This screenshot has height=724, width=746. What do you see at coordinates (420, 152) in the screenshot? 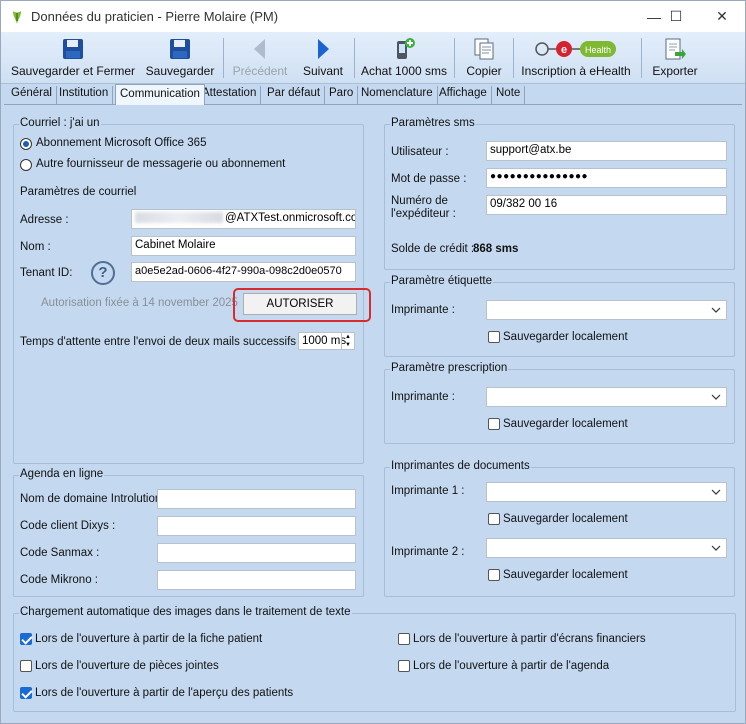
I see `sms-user-label: Utilisateur :` at bounding box center [420, 152].